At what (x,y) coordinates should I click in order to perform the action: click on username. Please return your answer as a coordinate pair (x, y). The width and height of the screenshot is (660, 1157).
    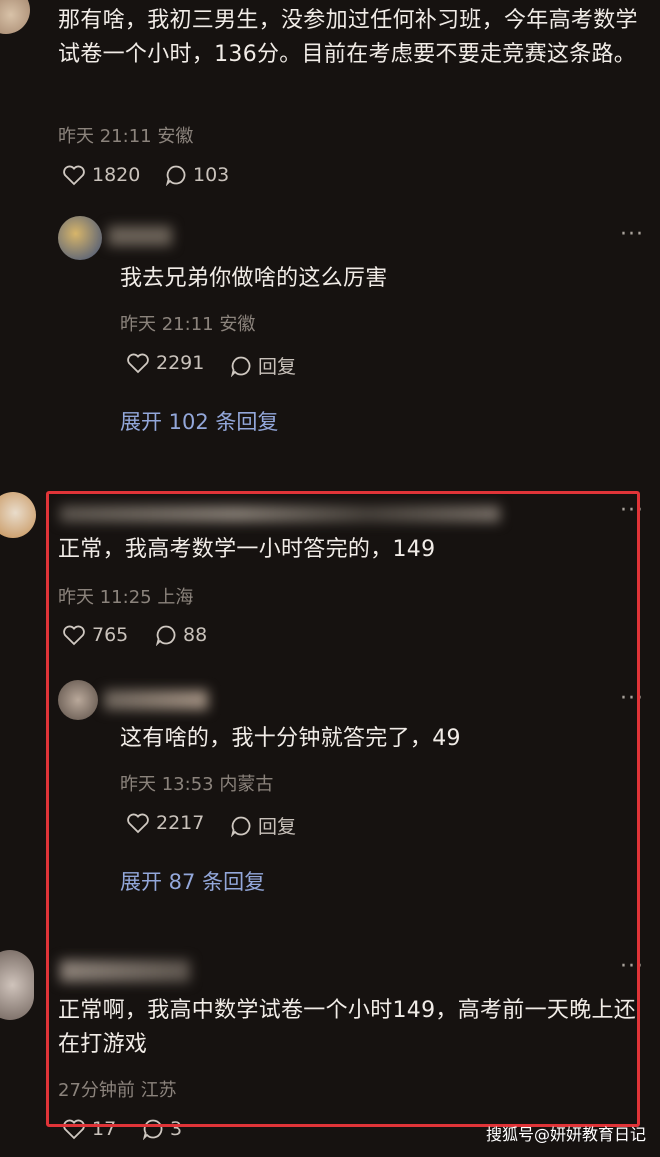
    Looking at the image, I should click on (140, 236).